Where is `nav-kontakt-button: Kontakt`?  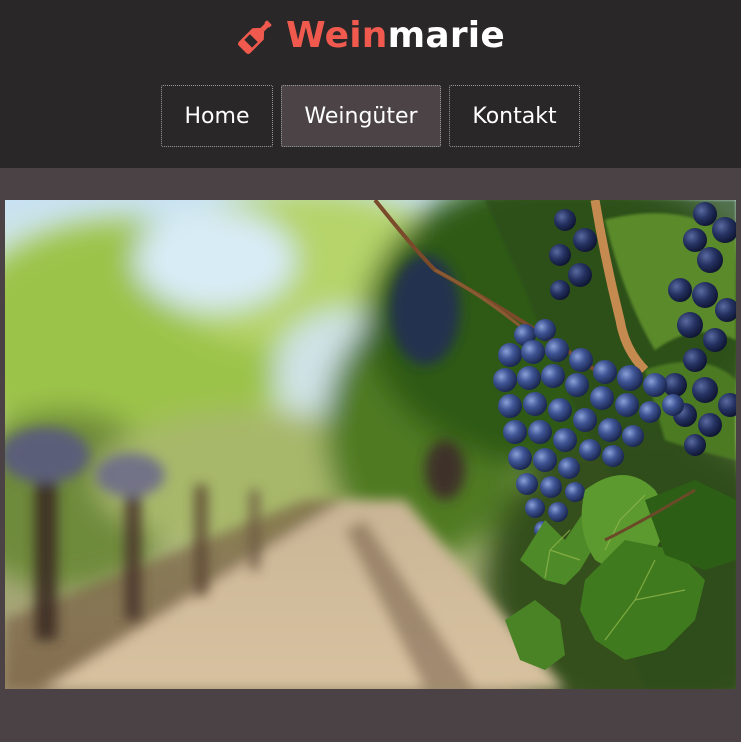
nav-kontakt-button: Kontakt is located at coordinates (514, 116).